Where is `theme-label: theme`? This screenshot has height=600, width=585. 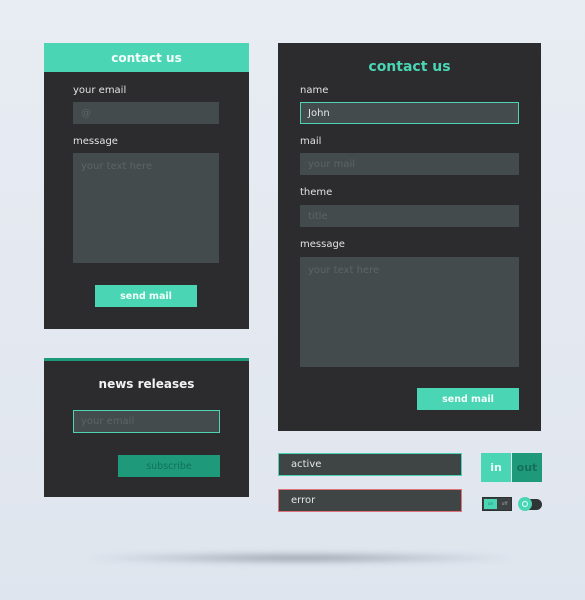
theme-label: theme is located at coordinates (316, 192).